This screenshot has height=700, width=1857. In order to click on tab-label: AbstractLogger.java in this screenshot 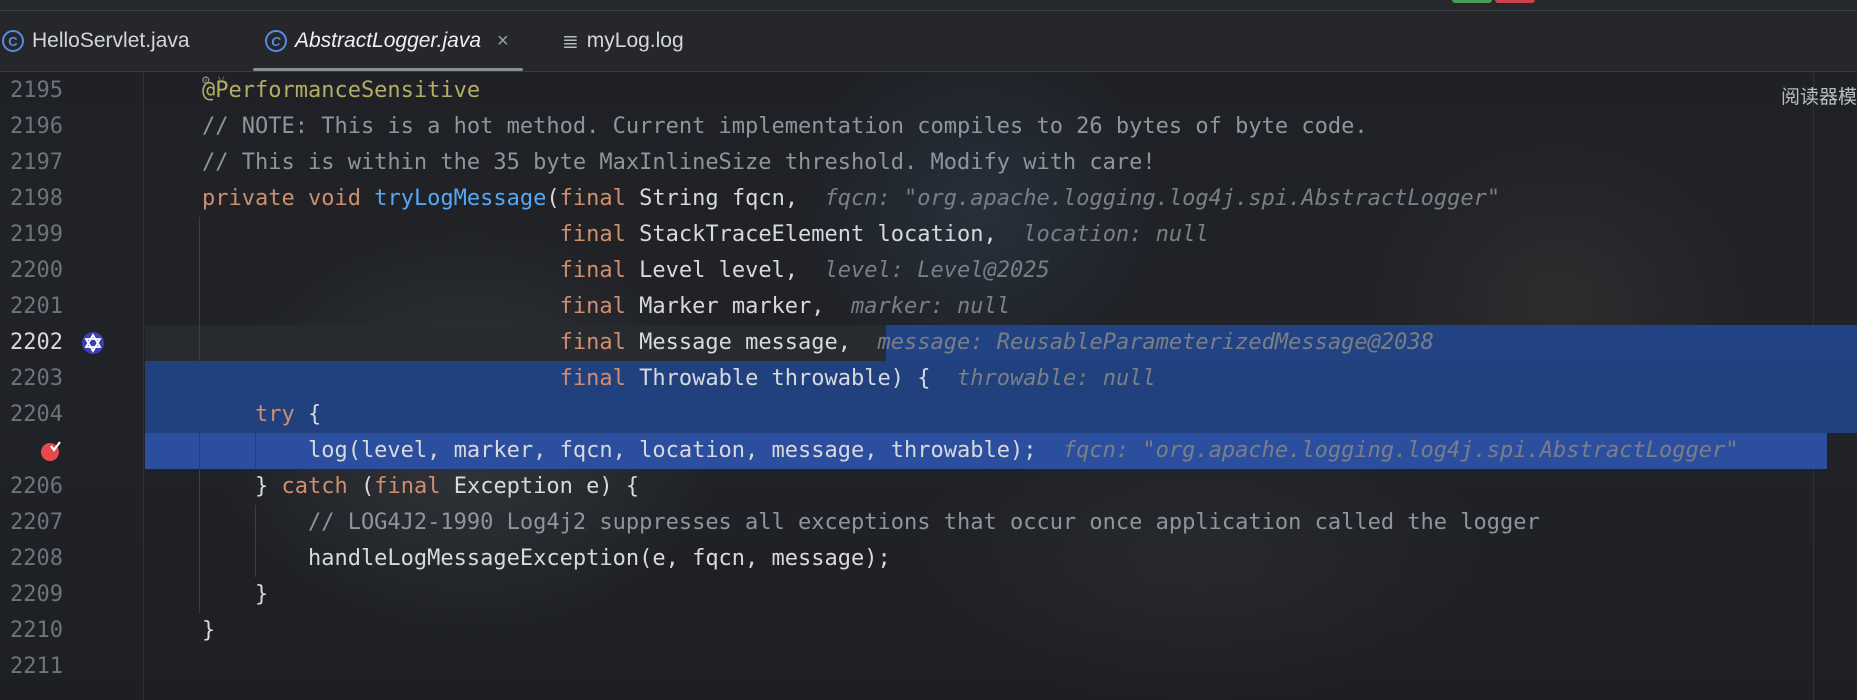, I will do `click(388, 40)`.